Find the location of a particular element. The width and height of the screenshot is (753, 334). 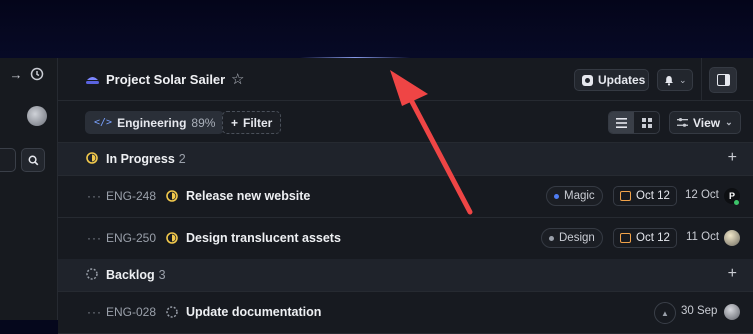

filter-button: + Filter is located at coordinates (252, 122).